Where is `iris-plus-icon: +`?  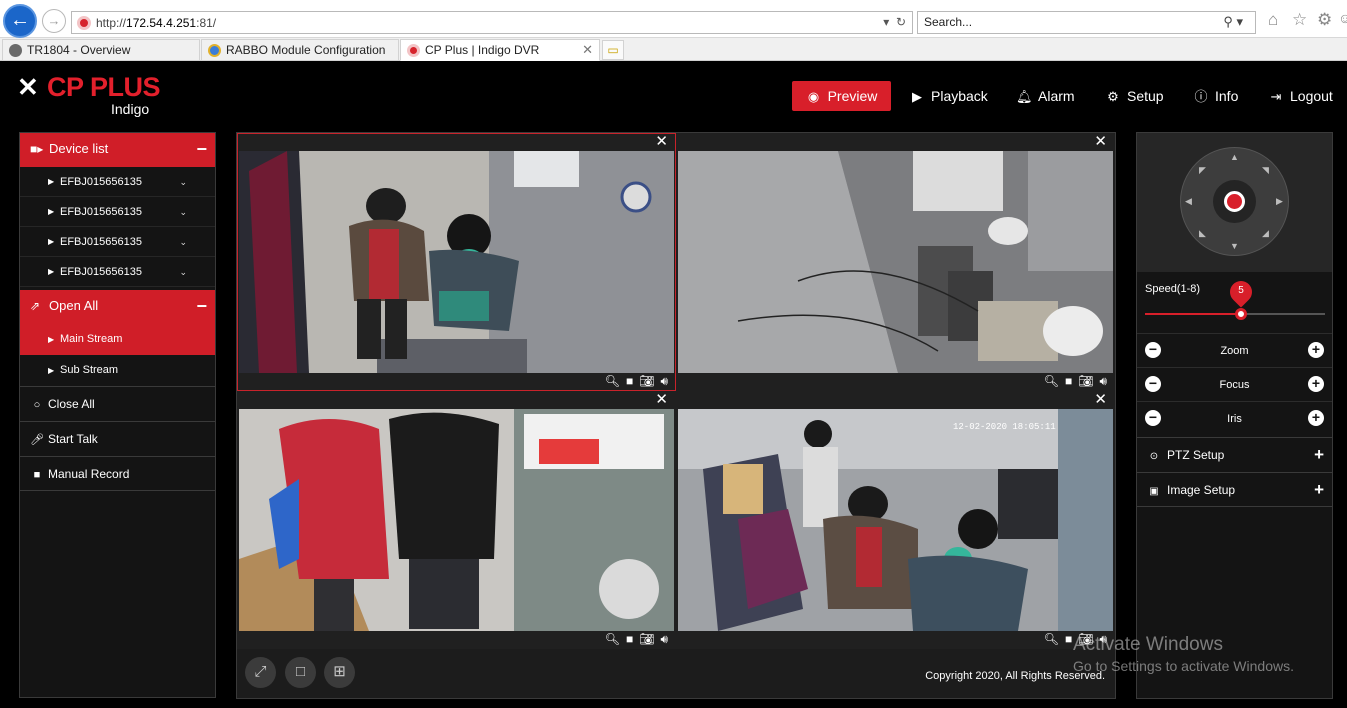 iris-plus-icon: + is located at coordinates (1316, 418).